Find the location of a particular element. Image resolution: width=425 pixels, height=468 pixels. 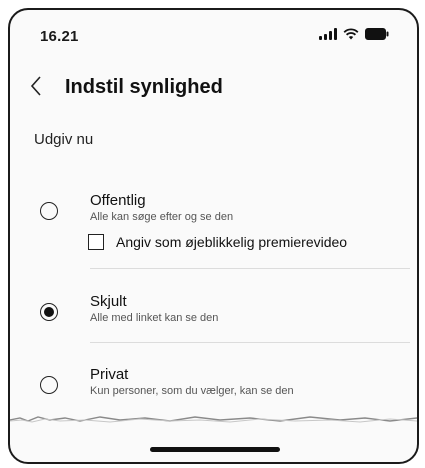

option-subtitle: Alle med linket kan se den is located at coordinates (154, 318).